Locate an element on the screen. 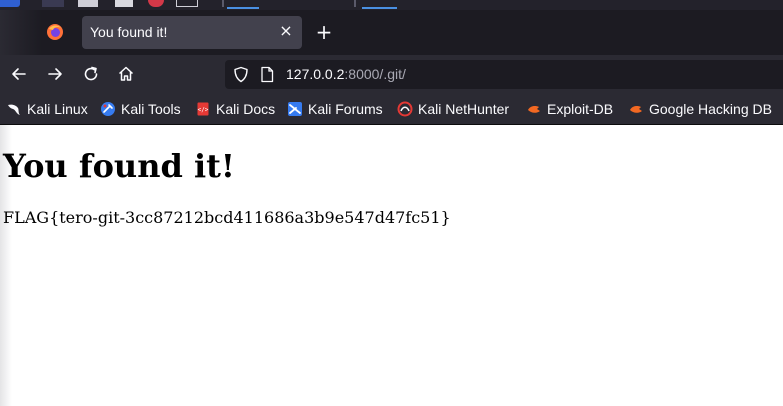 Image resolution: width=783 pixels, height=406 pixels. bookmark-kali-forums: Kali Forums is located at coordinates (335, 109).